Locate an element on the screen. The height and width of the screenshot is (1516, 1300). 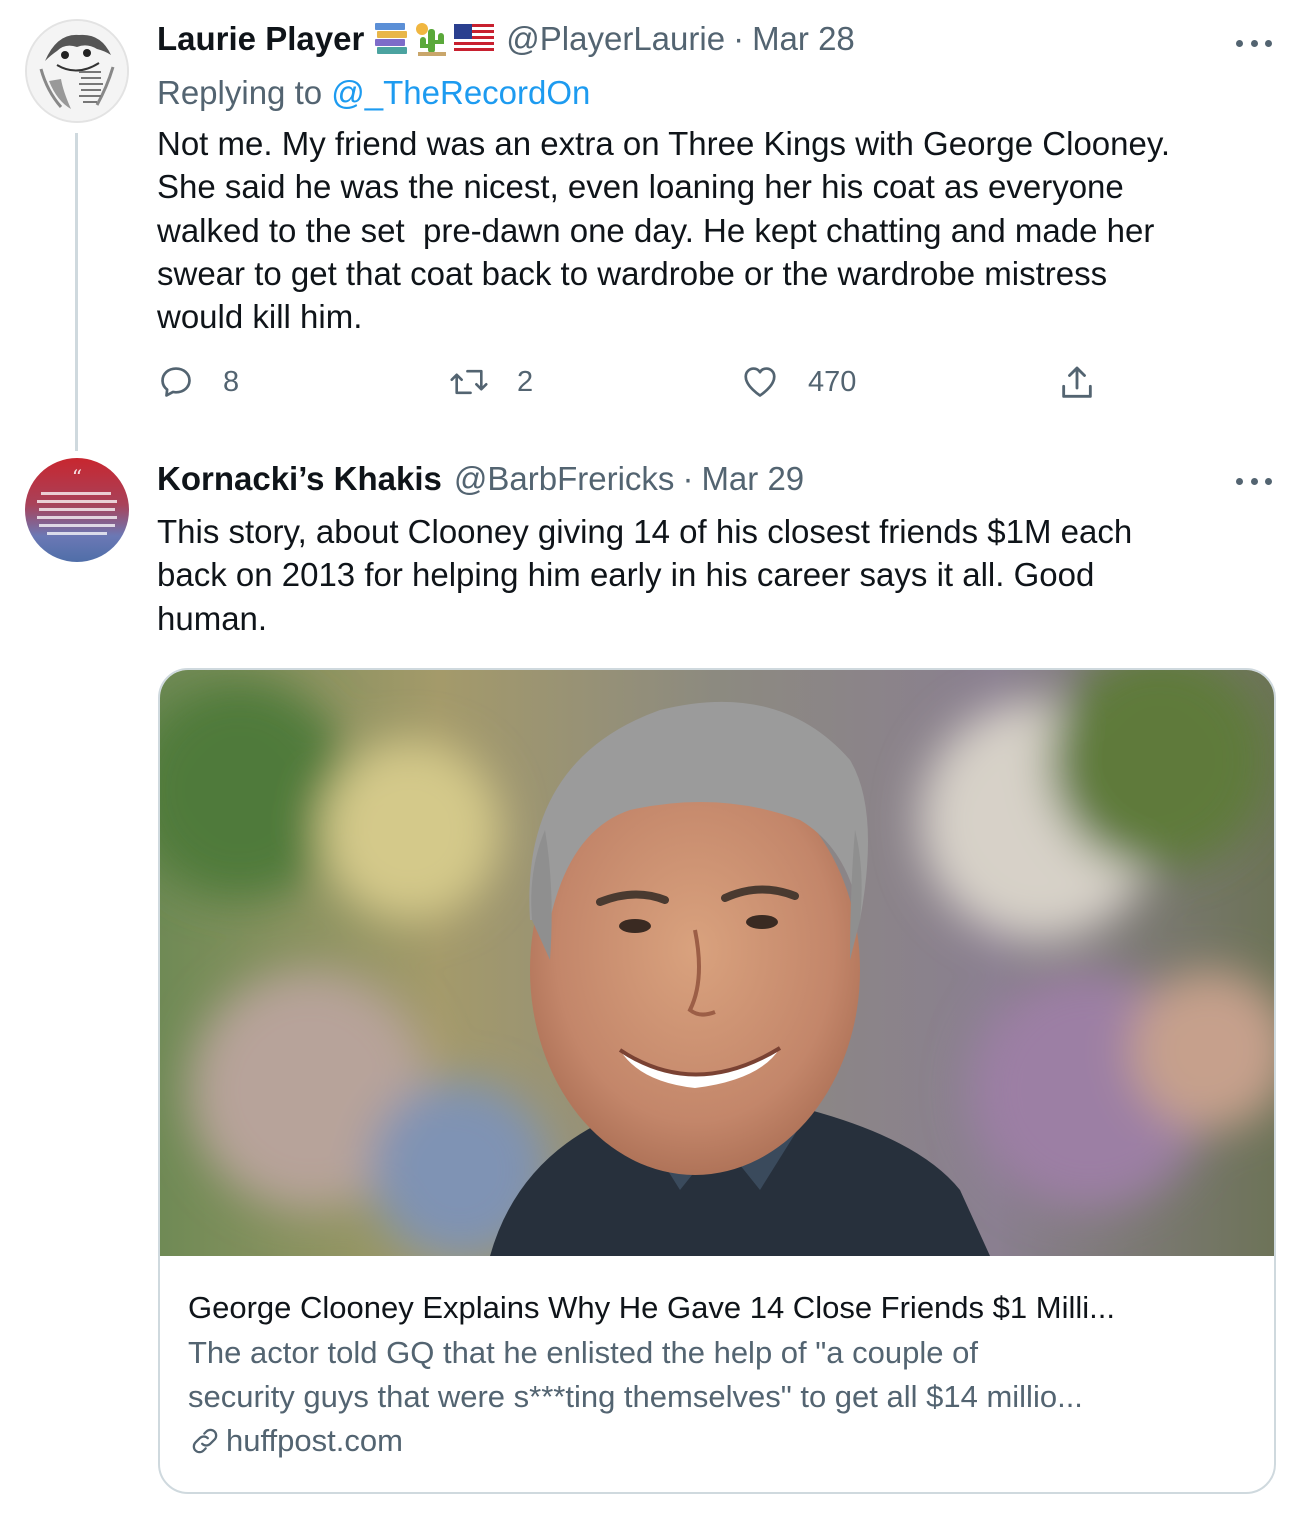
avatar is located at coordinates (77, 71).